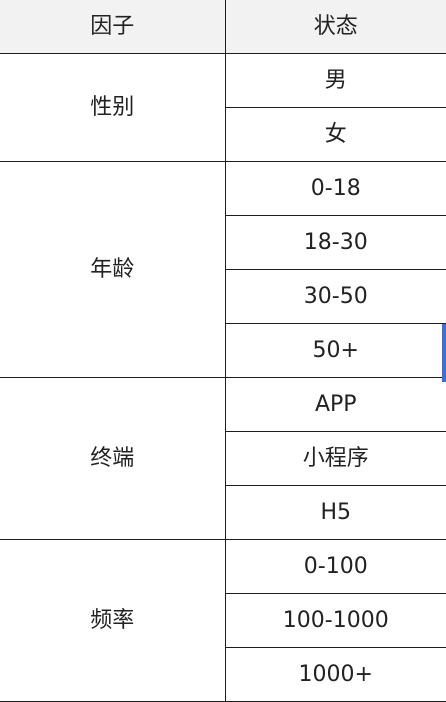 This screenshot has width=446, height=702. What do you see at coordinates (113, 107) in the screenshot?
I see `factor-cell-gender: 性别` at bounding box center [113, 107].